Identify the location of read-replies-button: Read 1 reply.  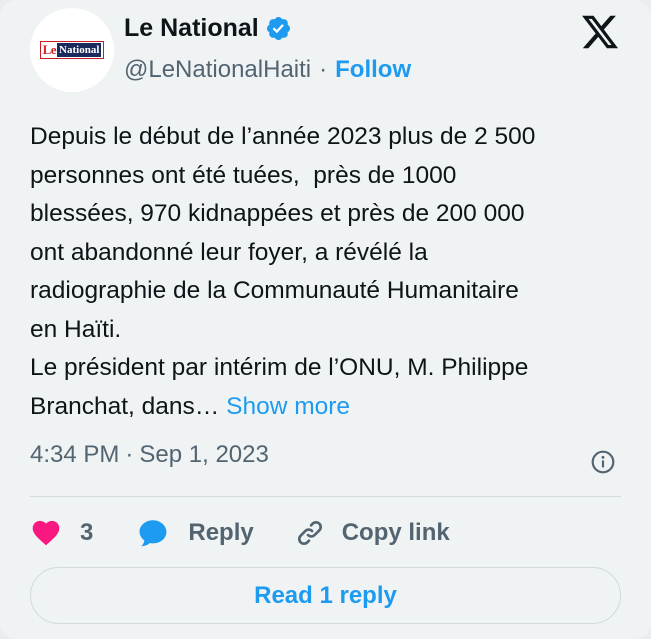
(325, 595).